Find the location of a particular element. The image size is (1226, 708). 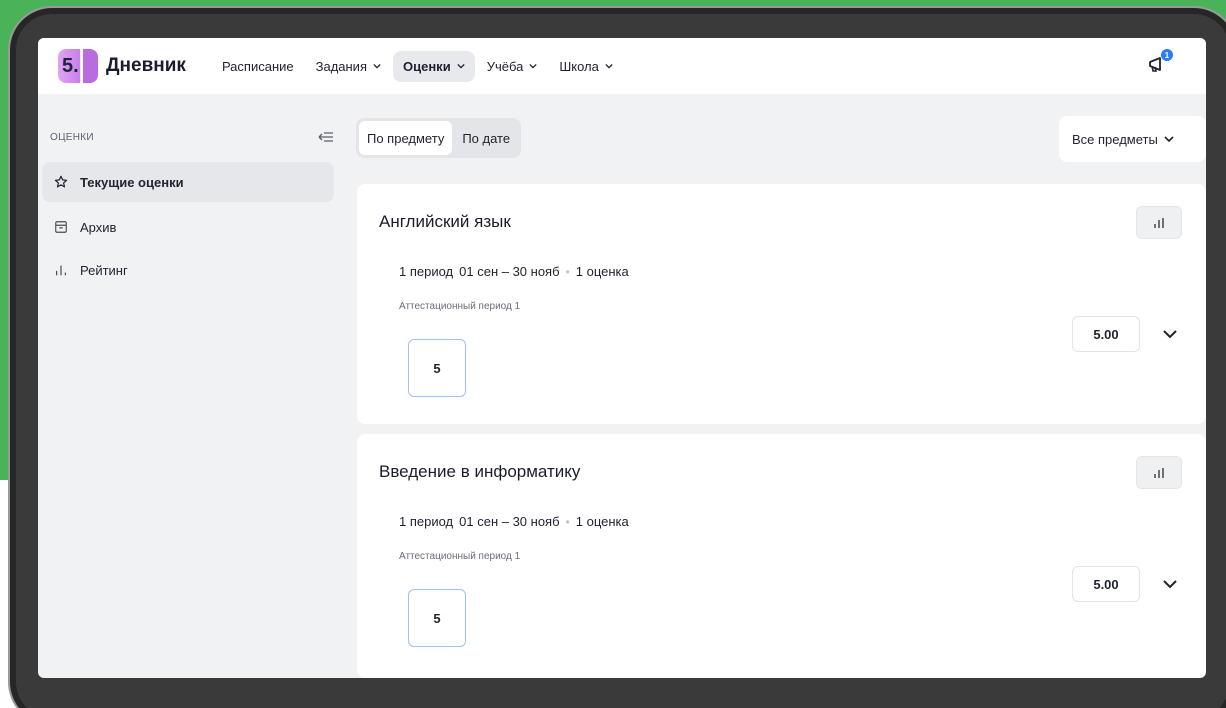

tab-by-date: По дате is located at coordinates (486, 138).